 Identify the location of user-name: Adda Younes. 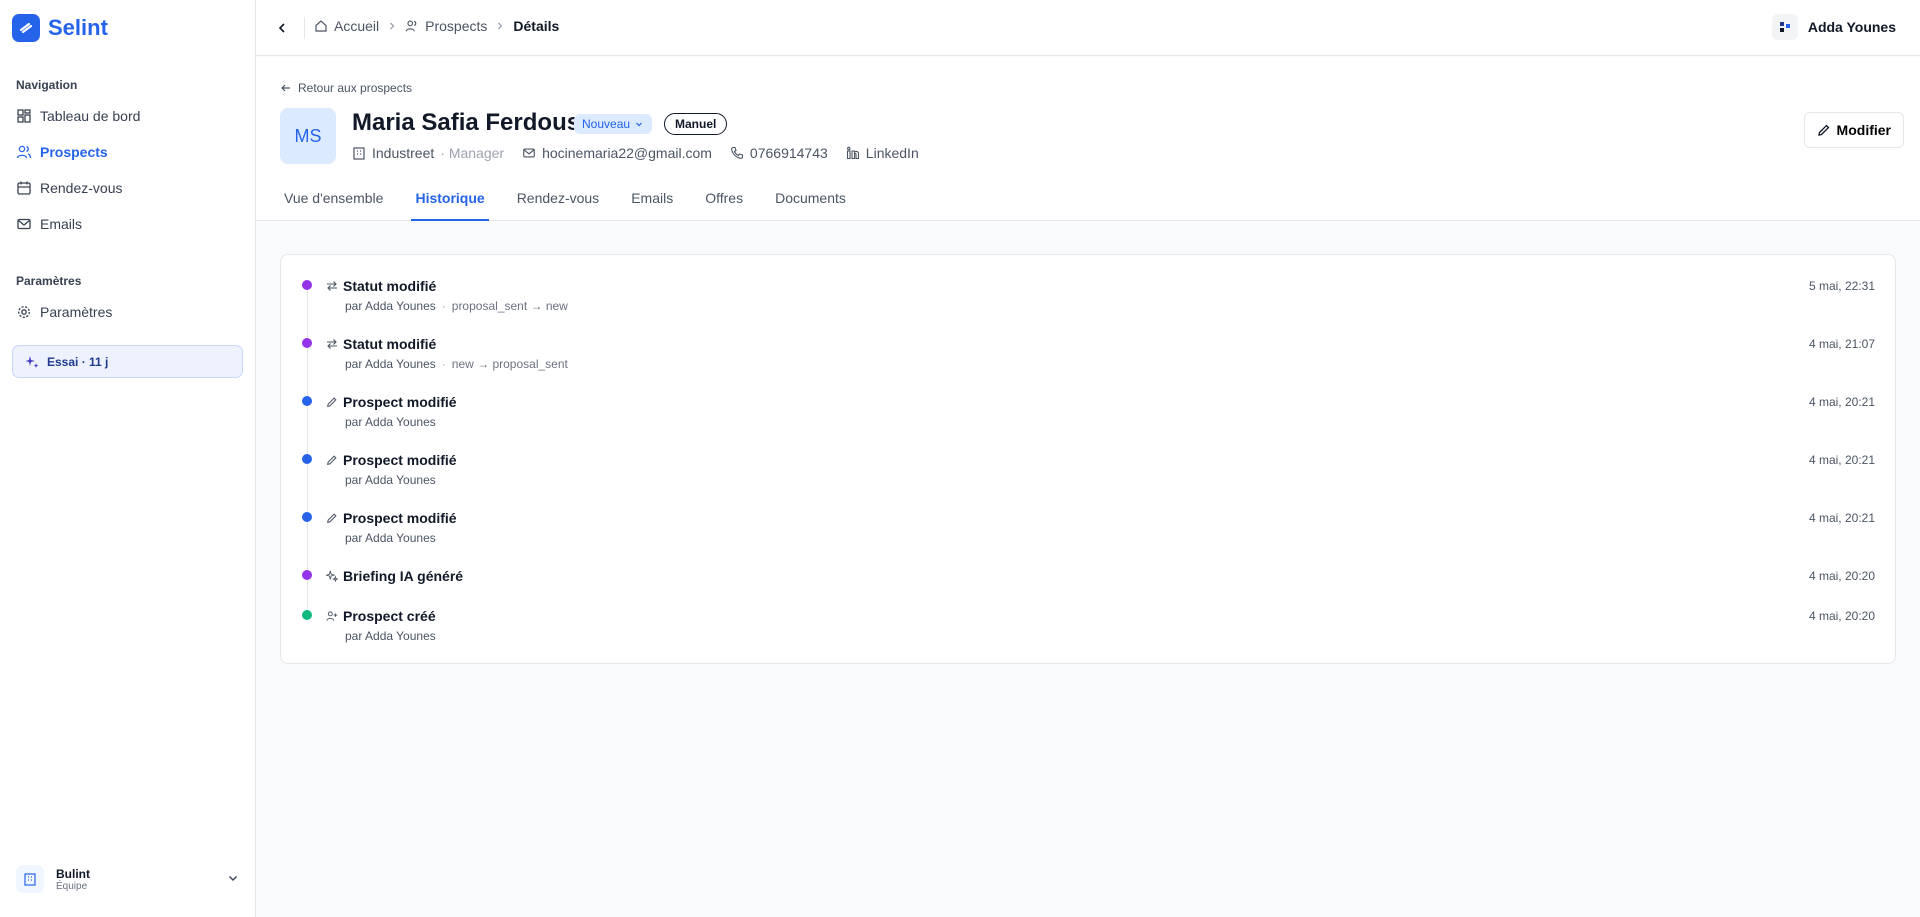
(1851, 27).